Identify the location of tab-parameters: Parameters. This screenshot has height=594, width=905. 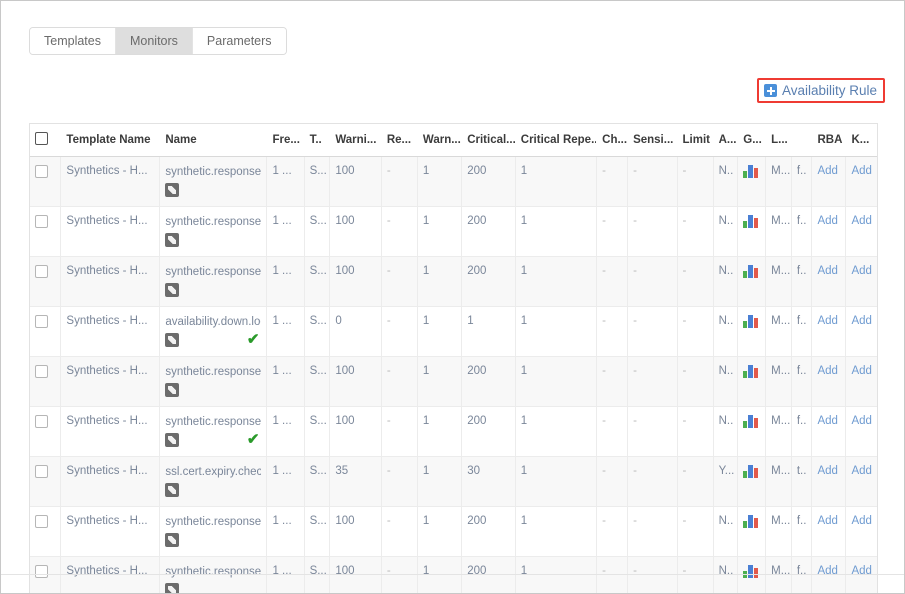
(239, 41).